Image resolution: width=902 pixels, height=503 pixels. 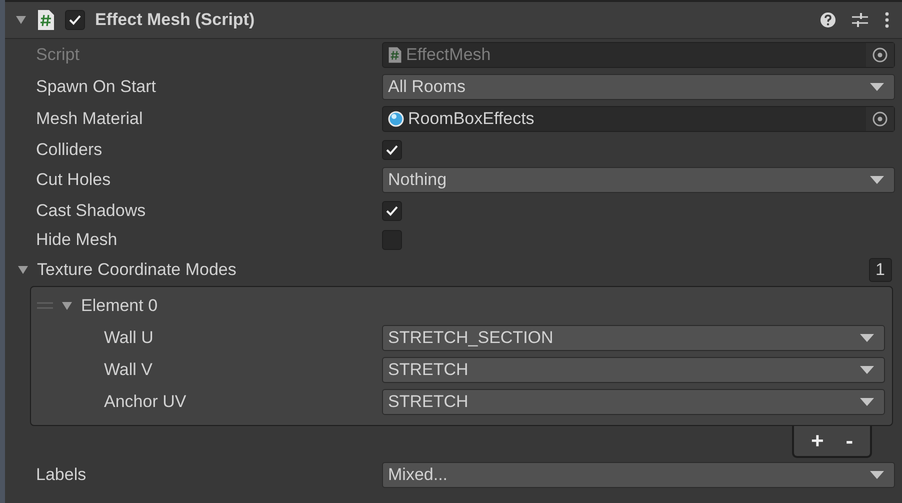 What do you see at coordinates (91, 210) in the screenshot?
I see `property-label: Cast Shadows` at bounding box center [91, 210].